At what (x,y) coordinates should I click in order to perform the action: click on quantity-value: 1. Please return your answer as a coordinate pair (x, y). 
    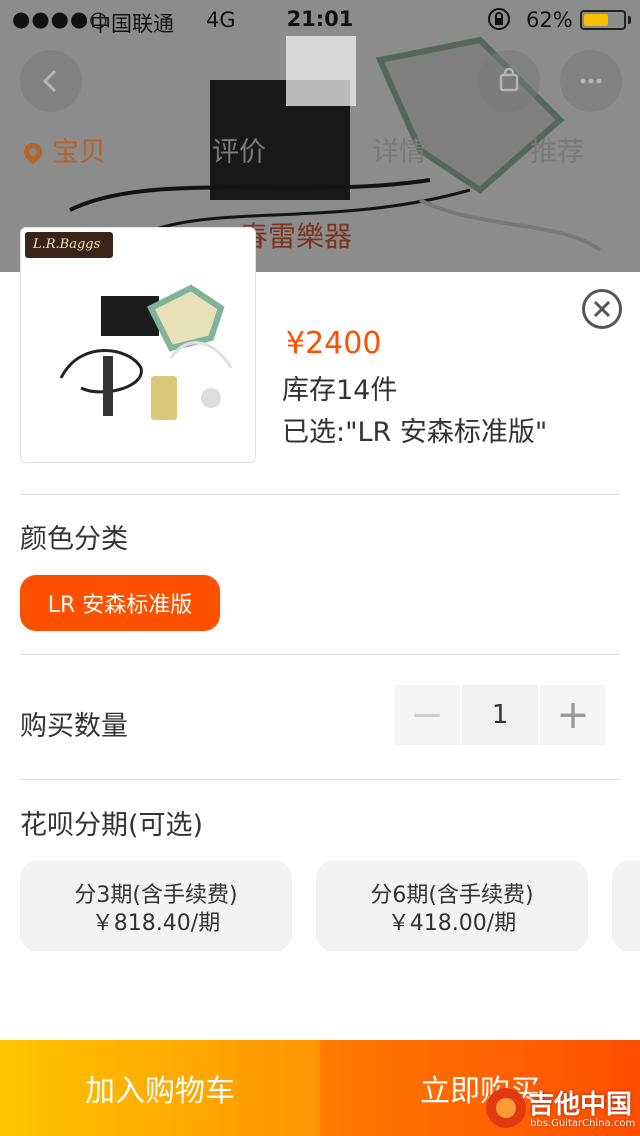
    Looking at the image, I should click on (500, 715).